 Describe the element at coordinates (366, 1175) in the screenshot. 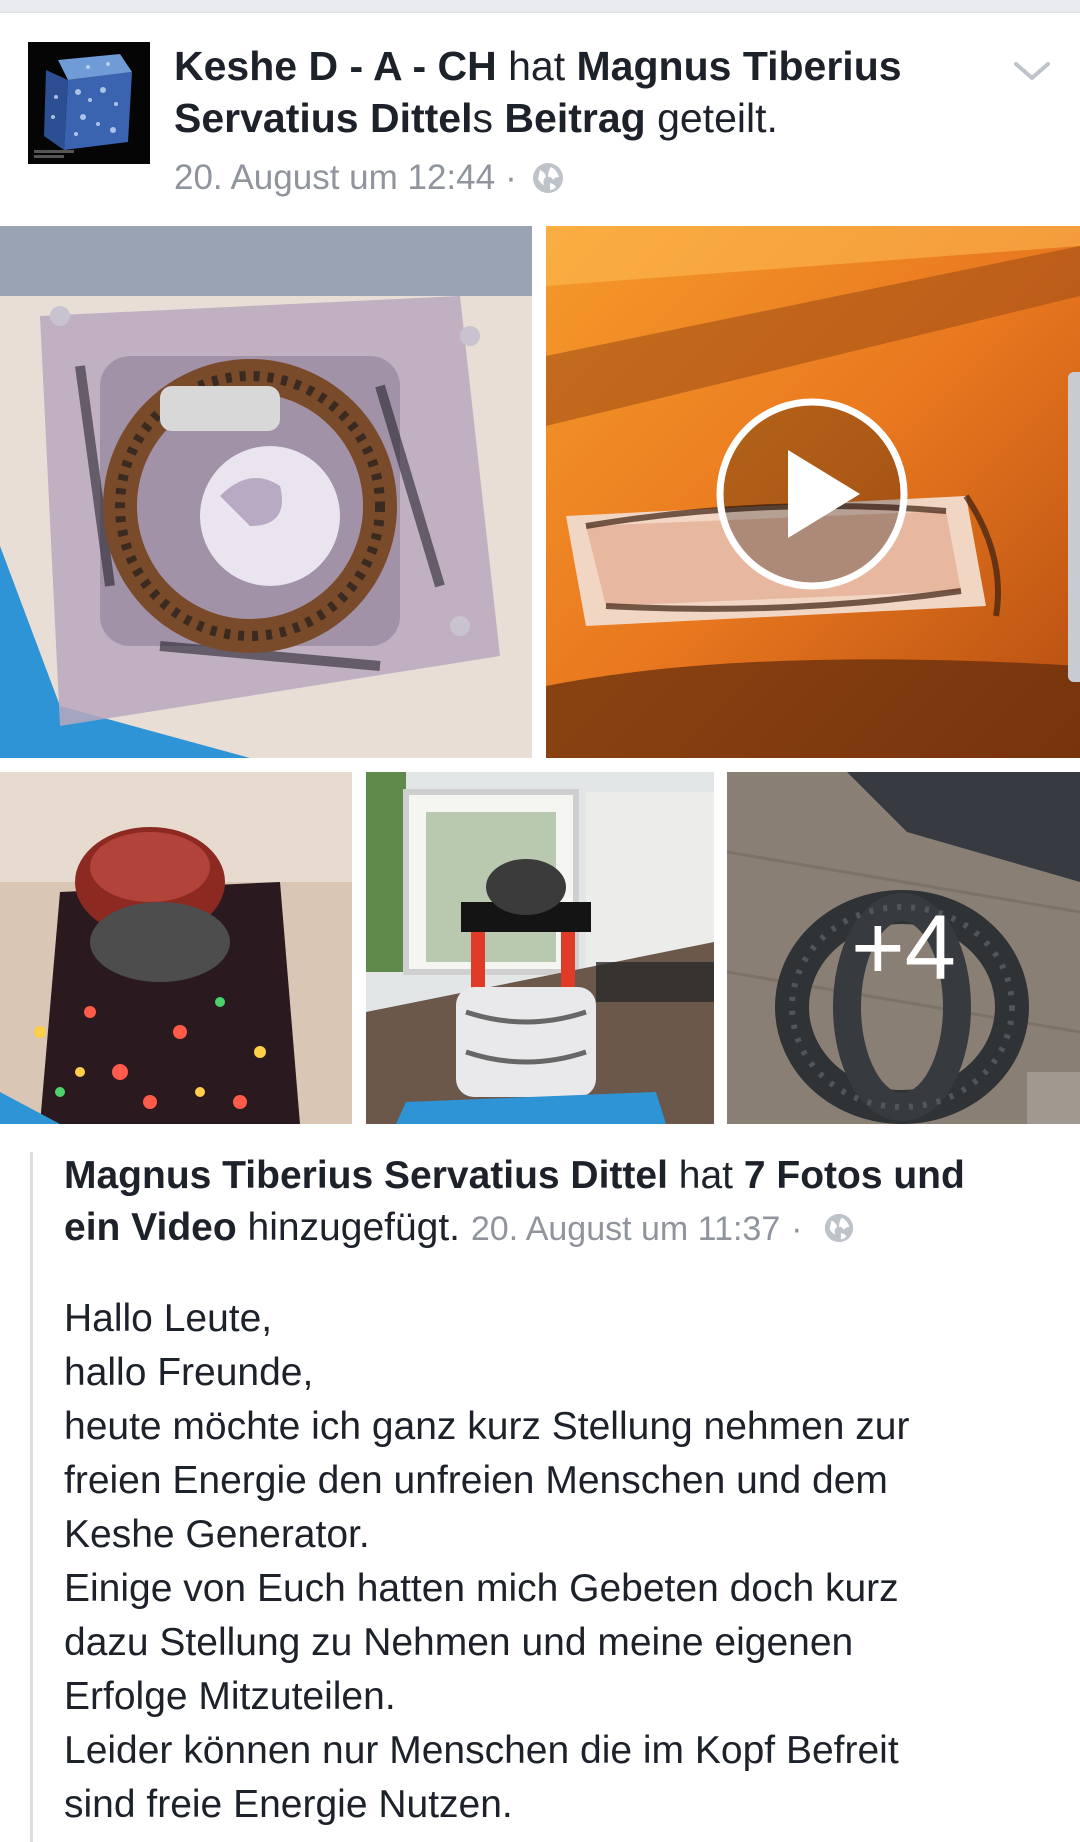

I see `shared-author-name: Magnus Tiberius Servatius Dittel` at that location.